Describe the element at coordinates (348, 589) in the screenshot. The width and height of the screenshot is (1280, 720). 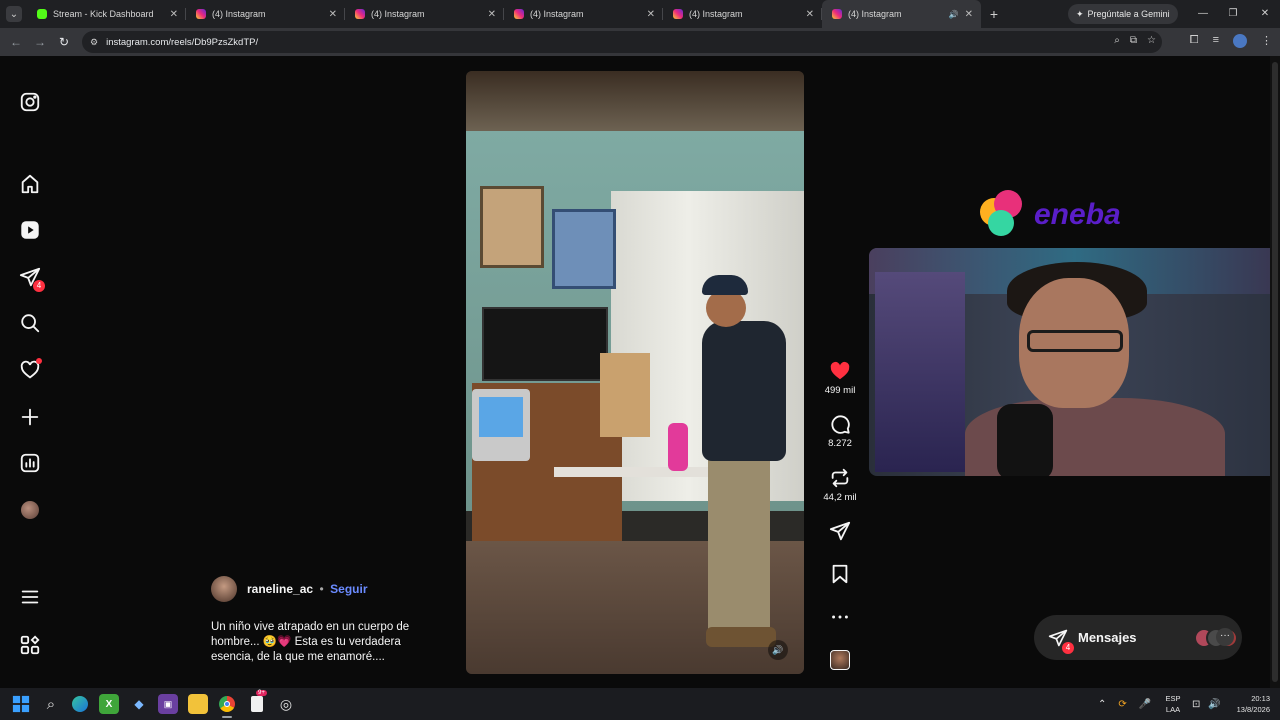
I see `follow-button: Seguir` at that location.